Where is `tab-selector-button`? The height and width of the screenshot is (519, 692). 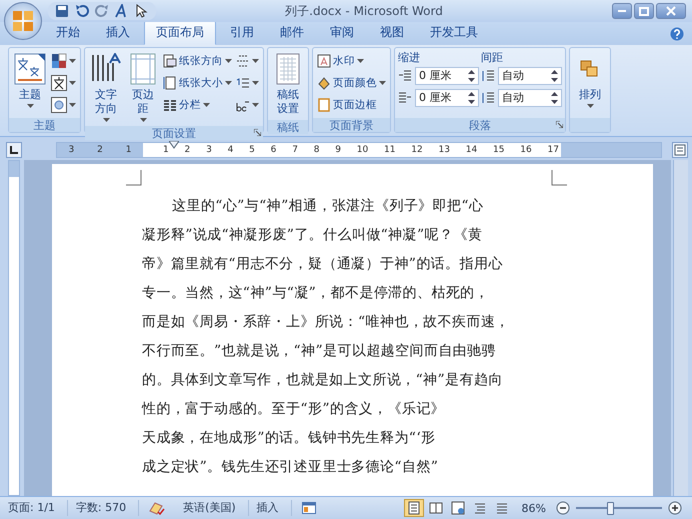 tab-selector-button is located at coordinates (14, 150).